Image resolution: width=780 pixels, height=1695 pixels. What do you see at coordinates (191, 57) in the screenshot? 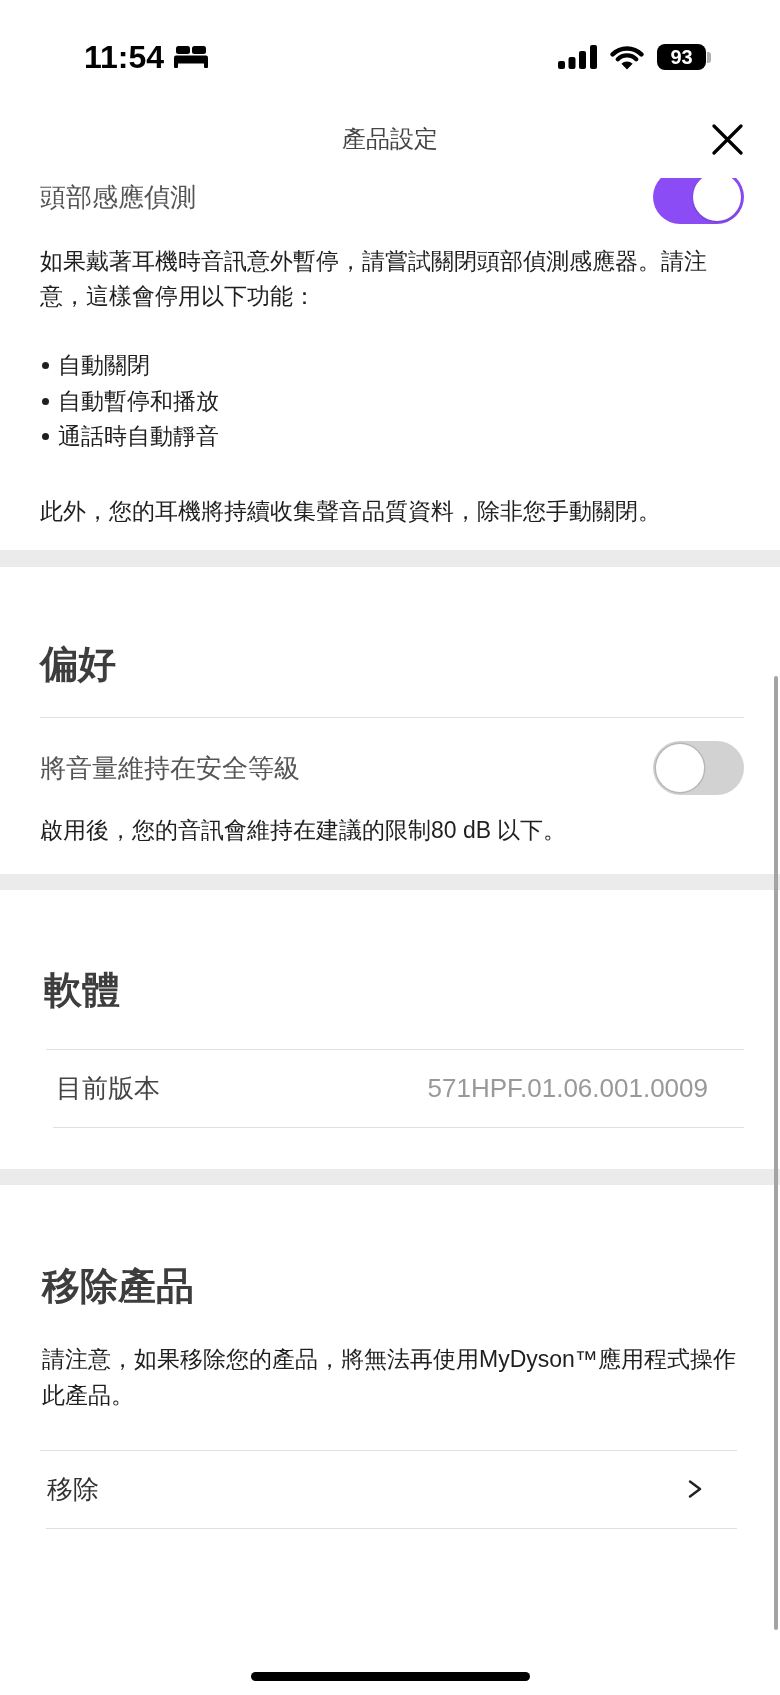
I see `bed-icon` at bounding box center [191, 57].